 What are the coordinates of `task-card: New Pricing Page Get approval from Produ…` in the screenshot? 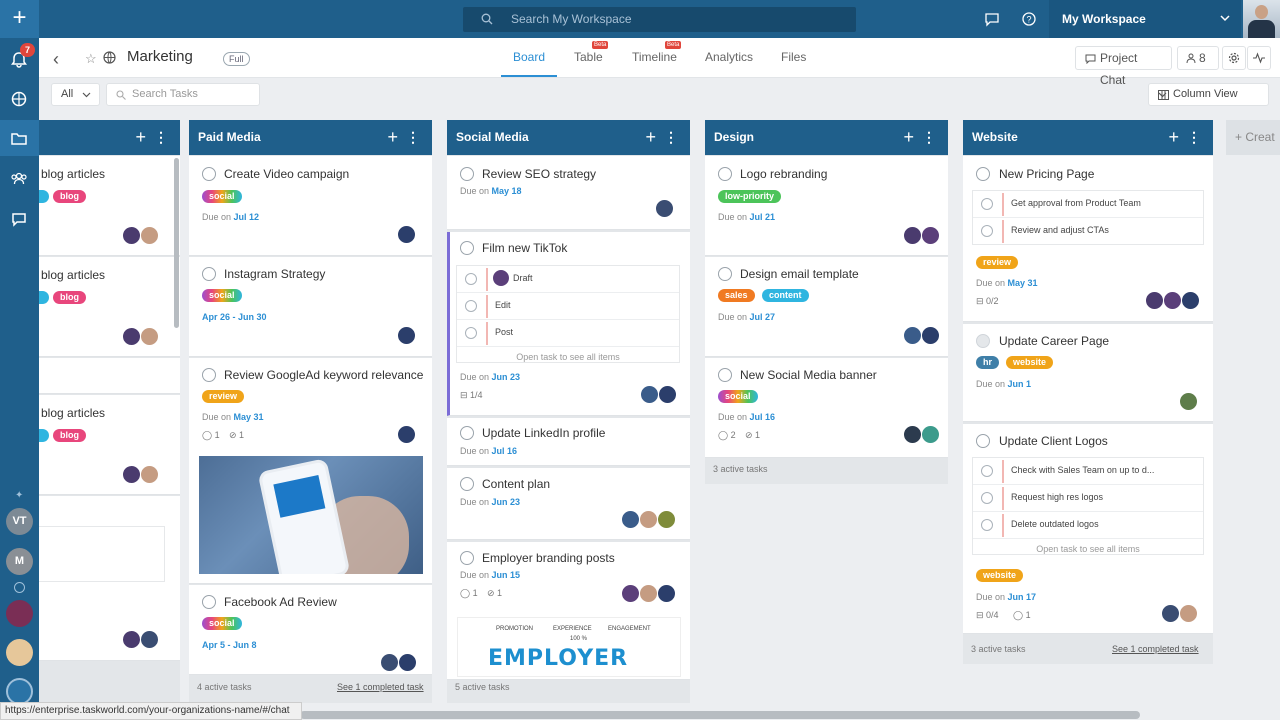 It's located at (1088, 239).